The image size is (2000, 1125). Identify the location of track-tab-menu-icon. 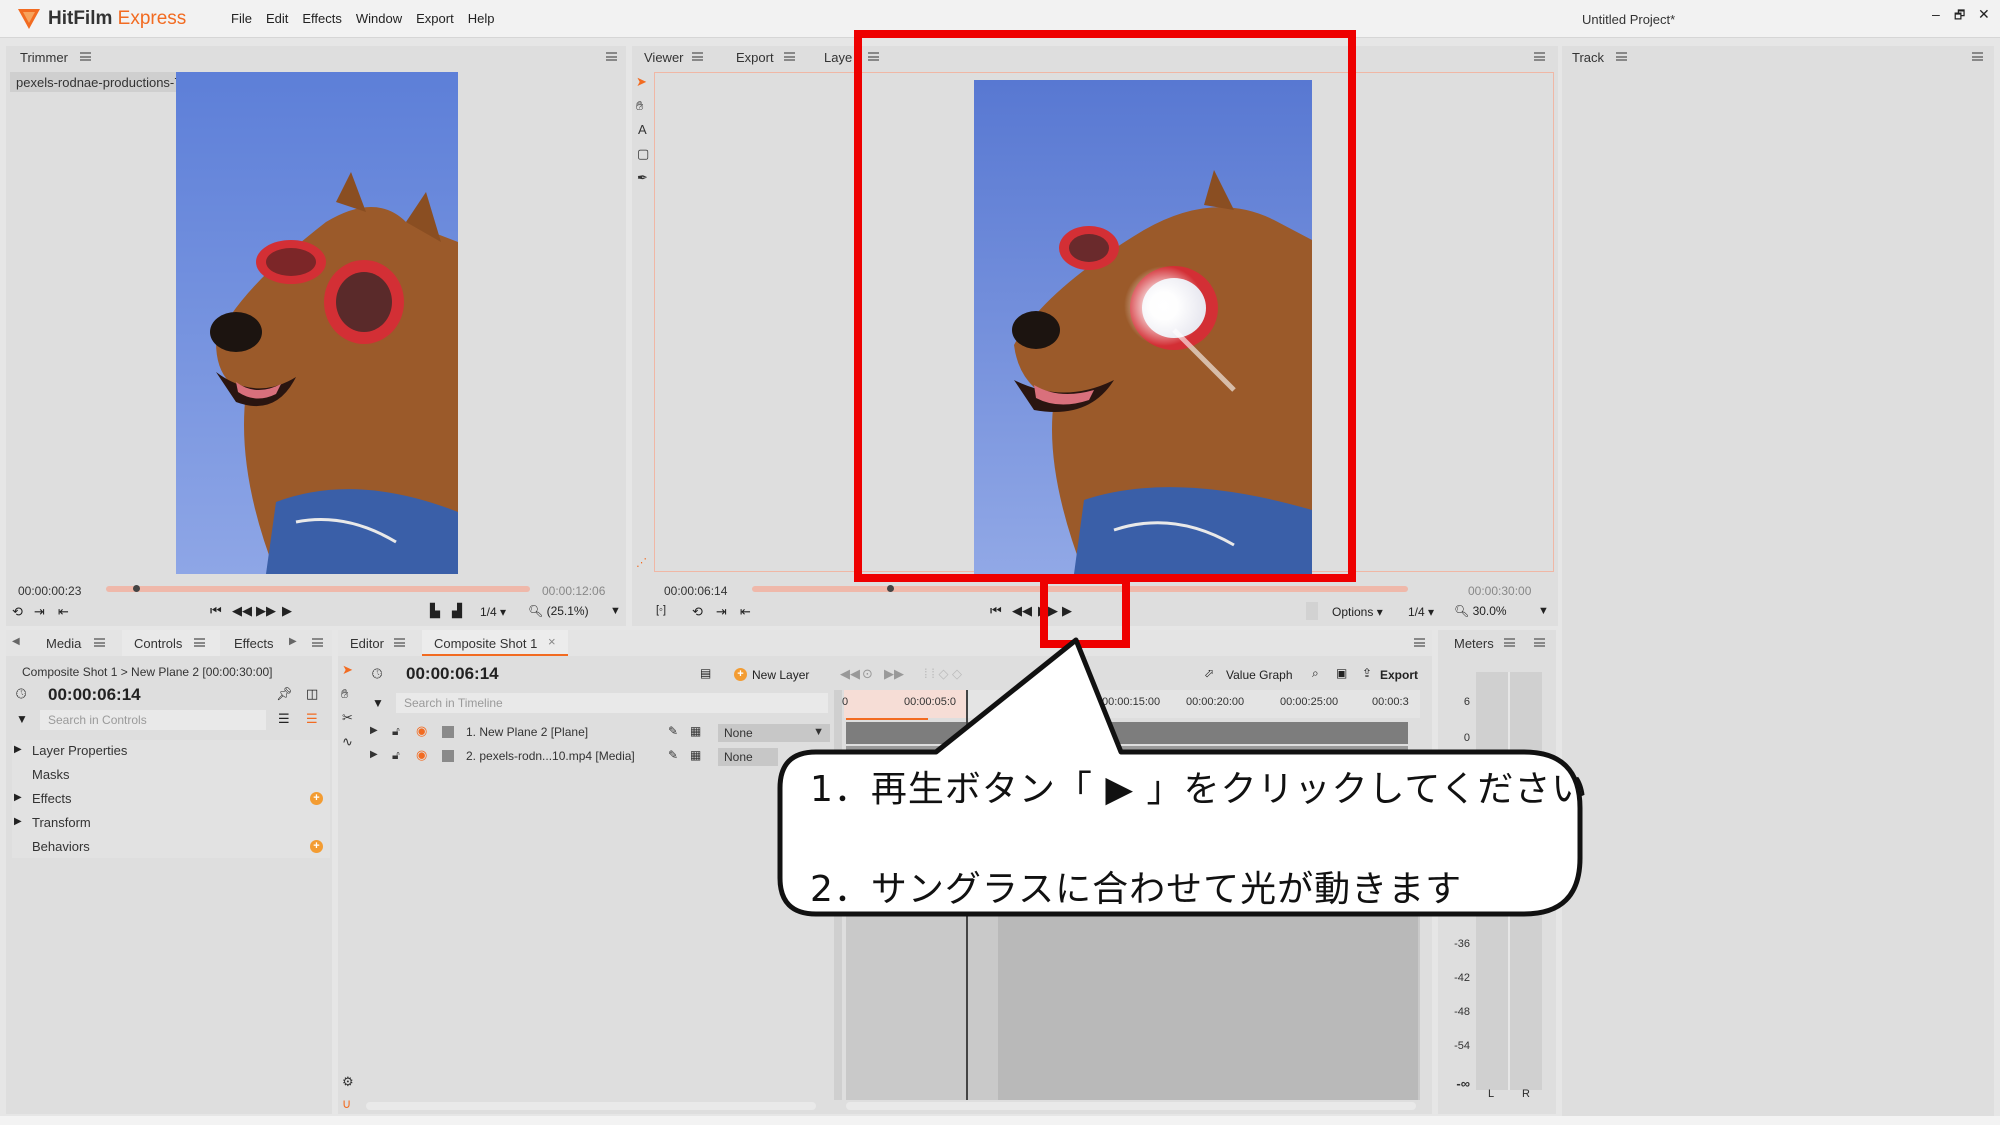
(1621, 56).